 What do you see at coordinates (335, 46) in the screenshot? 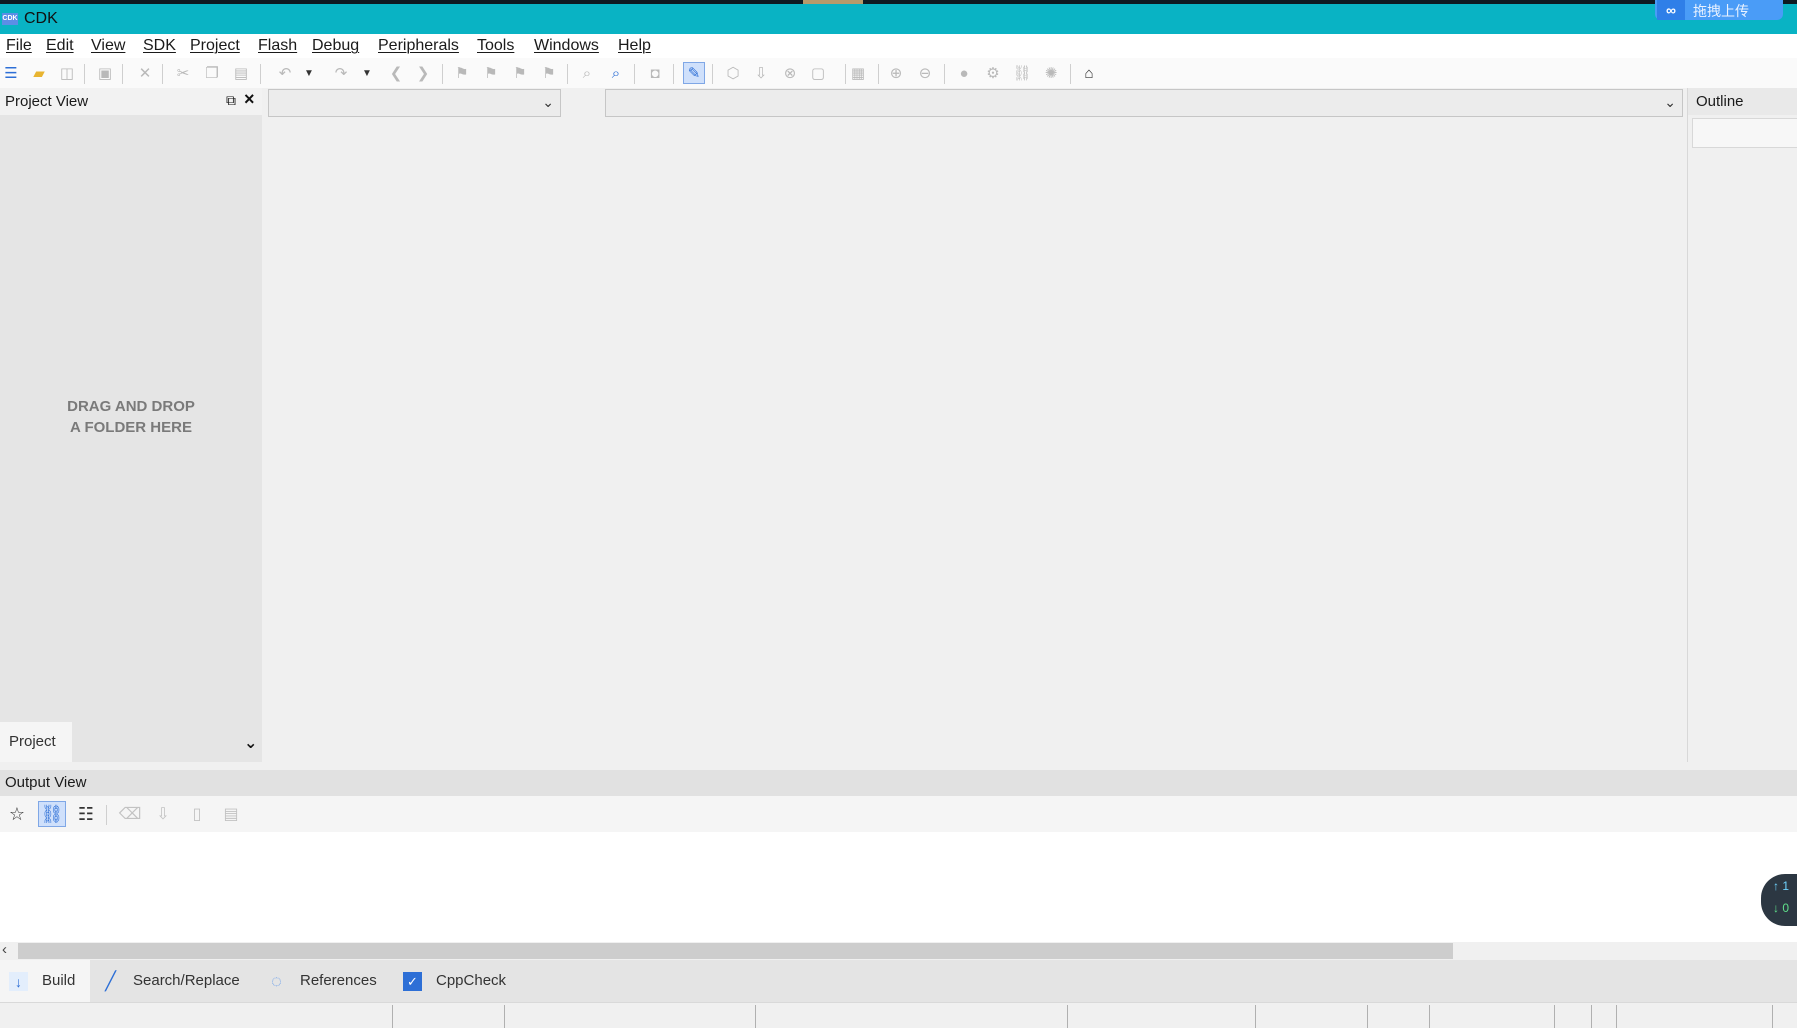
I see `menu-debug: Debug` at bounding box center [335, 46].